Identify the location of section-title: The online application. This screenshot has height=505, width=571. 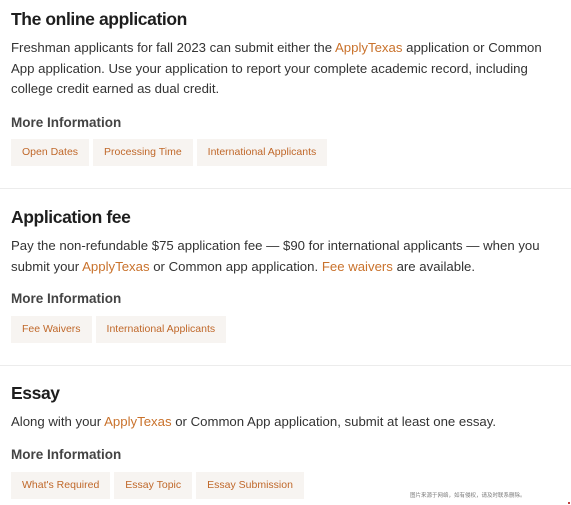
(99, 19).